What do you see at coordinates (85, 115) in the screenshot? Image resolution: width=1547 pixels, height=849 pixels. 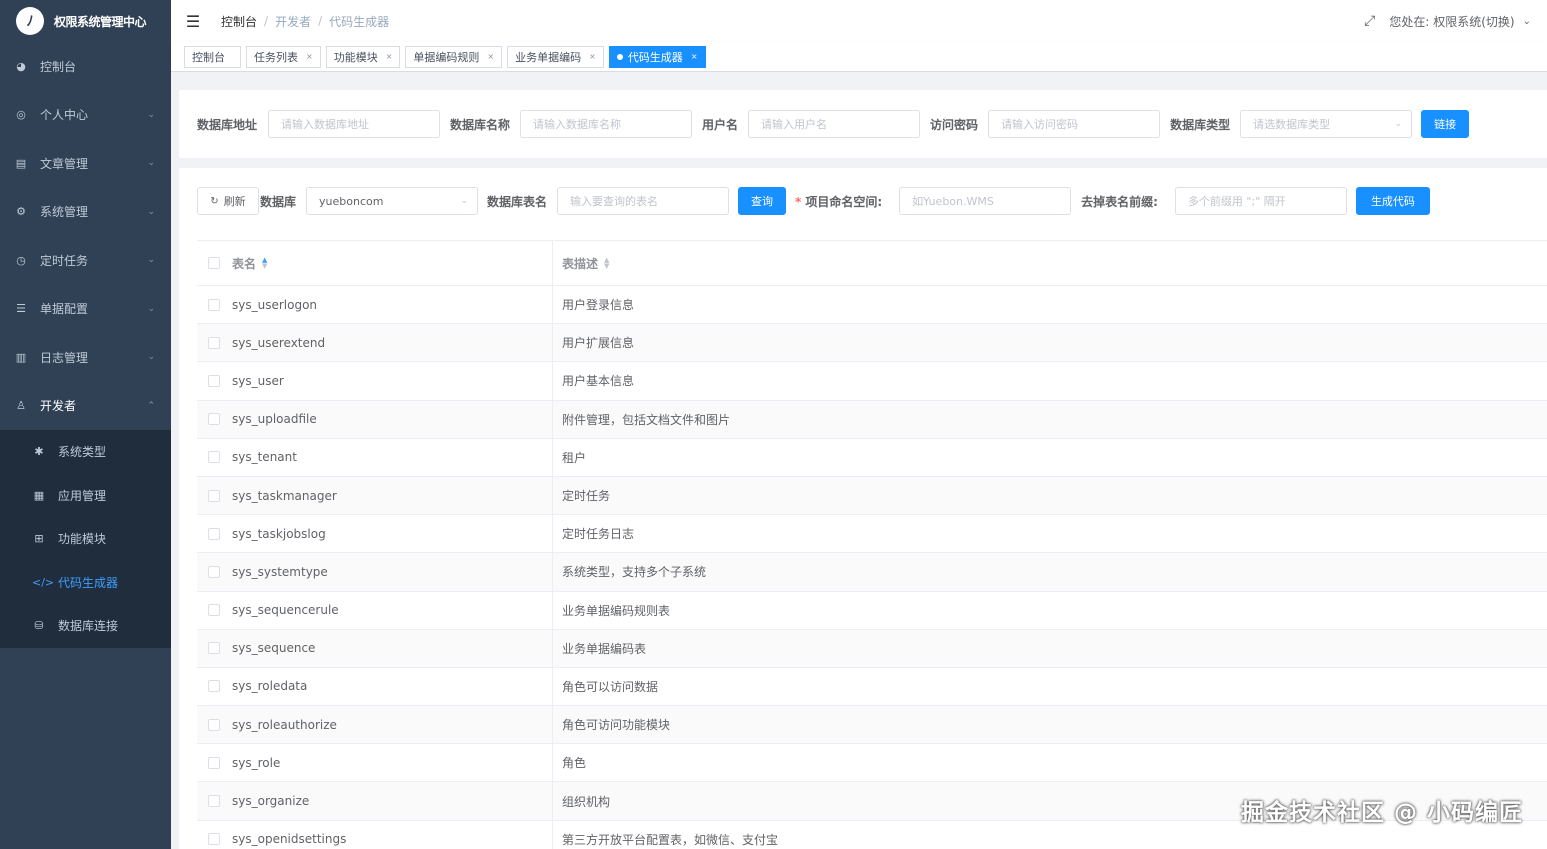 I see `sidebar-item: ◎ 个人中心 ⌄` at bounding box center [85, 115].